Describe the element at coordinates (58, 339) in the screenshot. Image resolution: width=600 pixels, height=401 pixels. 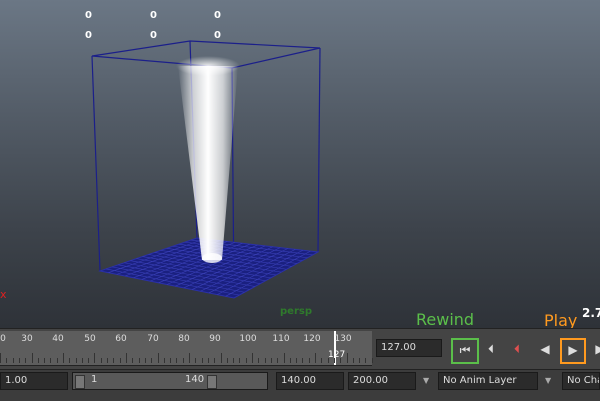
I see `timeline-tick-label: 40` at that location.